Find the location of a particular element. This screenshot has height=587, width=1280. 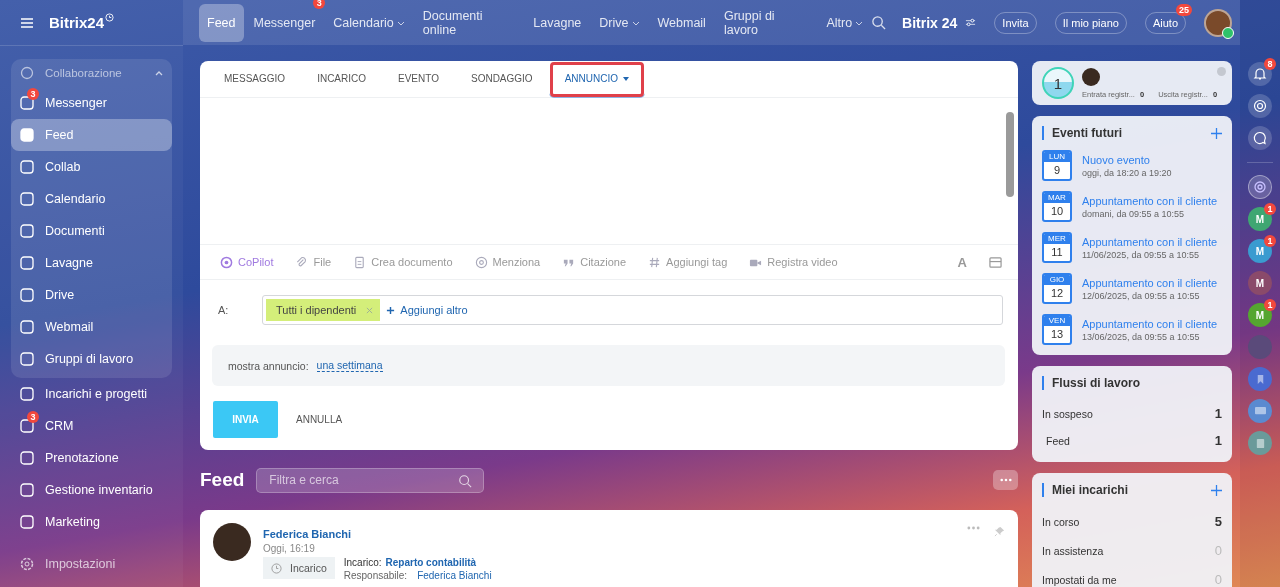

toolbar-button: Crea documento is located at coordinates (403, 262).